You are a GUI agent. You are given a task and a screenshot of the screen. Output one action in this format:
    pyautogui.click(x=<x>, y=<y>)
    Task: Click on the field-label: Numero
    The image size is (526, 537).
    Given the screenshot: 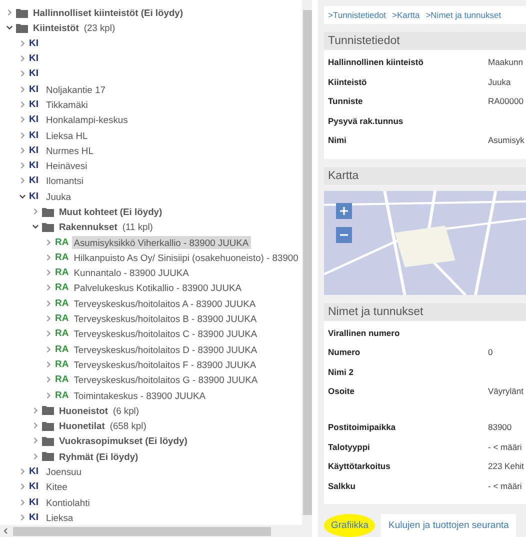 What is the action you would take?
    pyautogui.click(x=345, y=352)
    